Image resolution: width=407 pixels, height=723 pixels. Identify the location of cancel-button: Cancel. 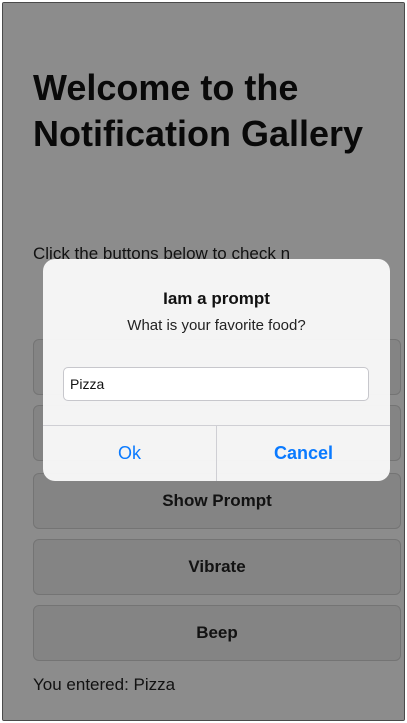
(303, 453).